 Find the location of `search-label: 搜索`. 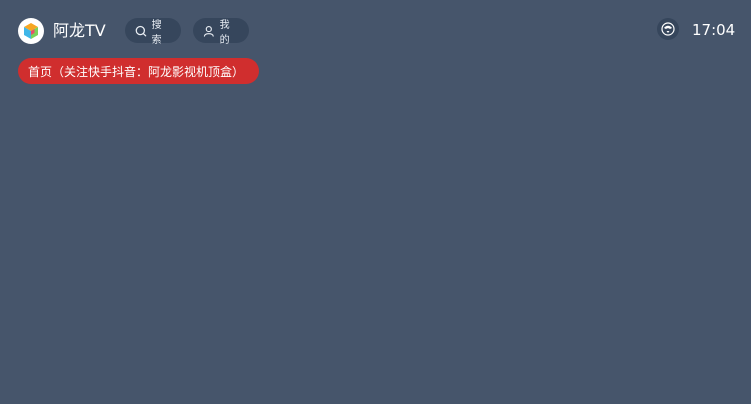

search-label: 搜索 is located at coordinates (156, 32).